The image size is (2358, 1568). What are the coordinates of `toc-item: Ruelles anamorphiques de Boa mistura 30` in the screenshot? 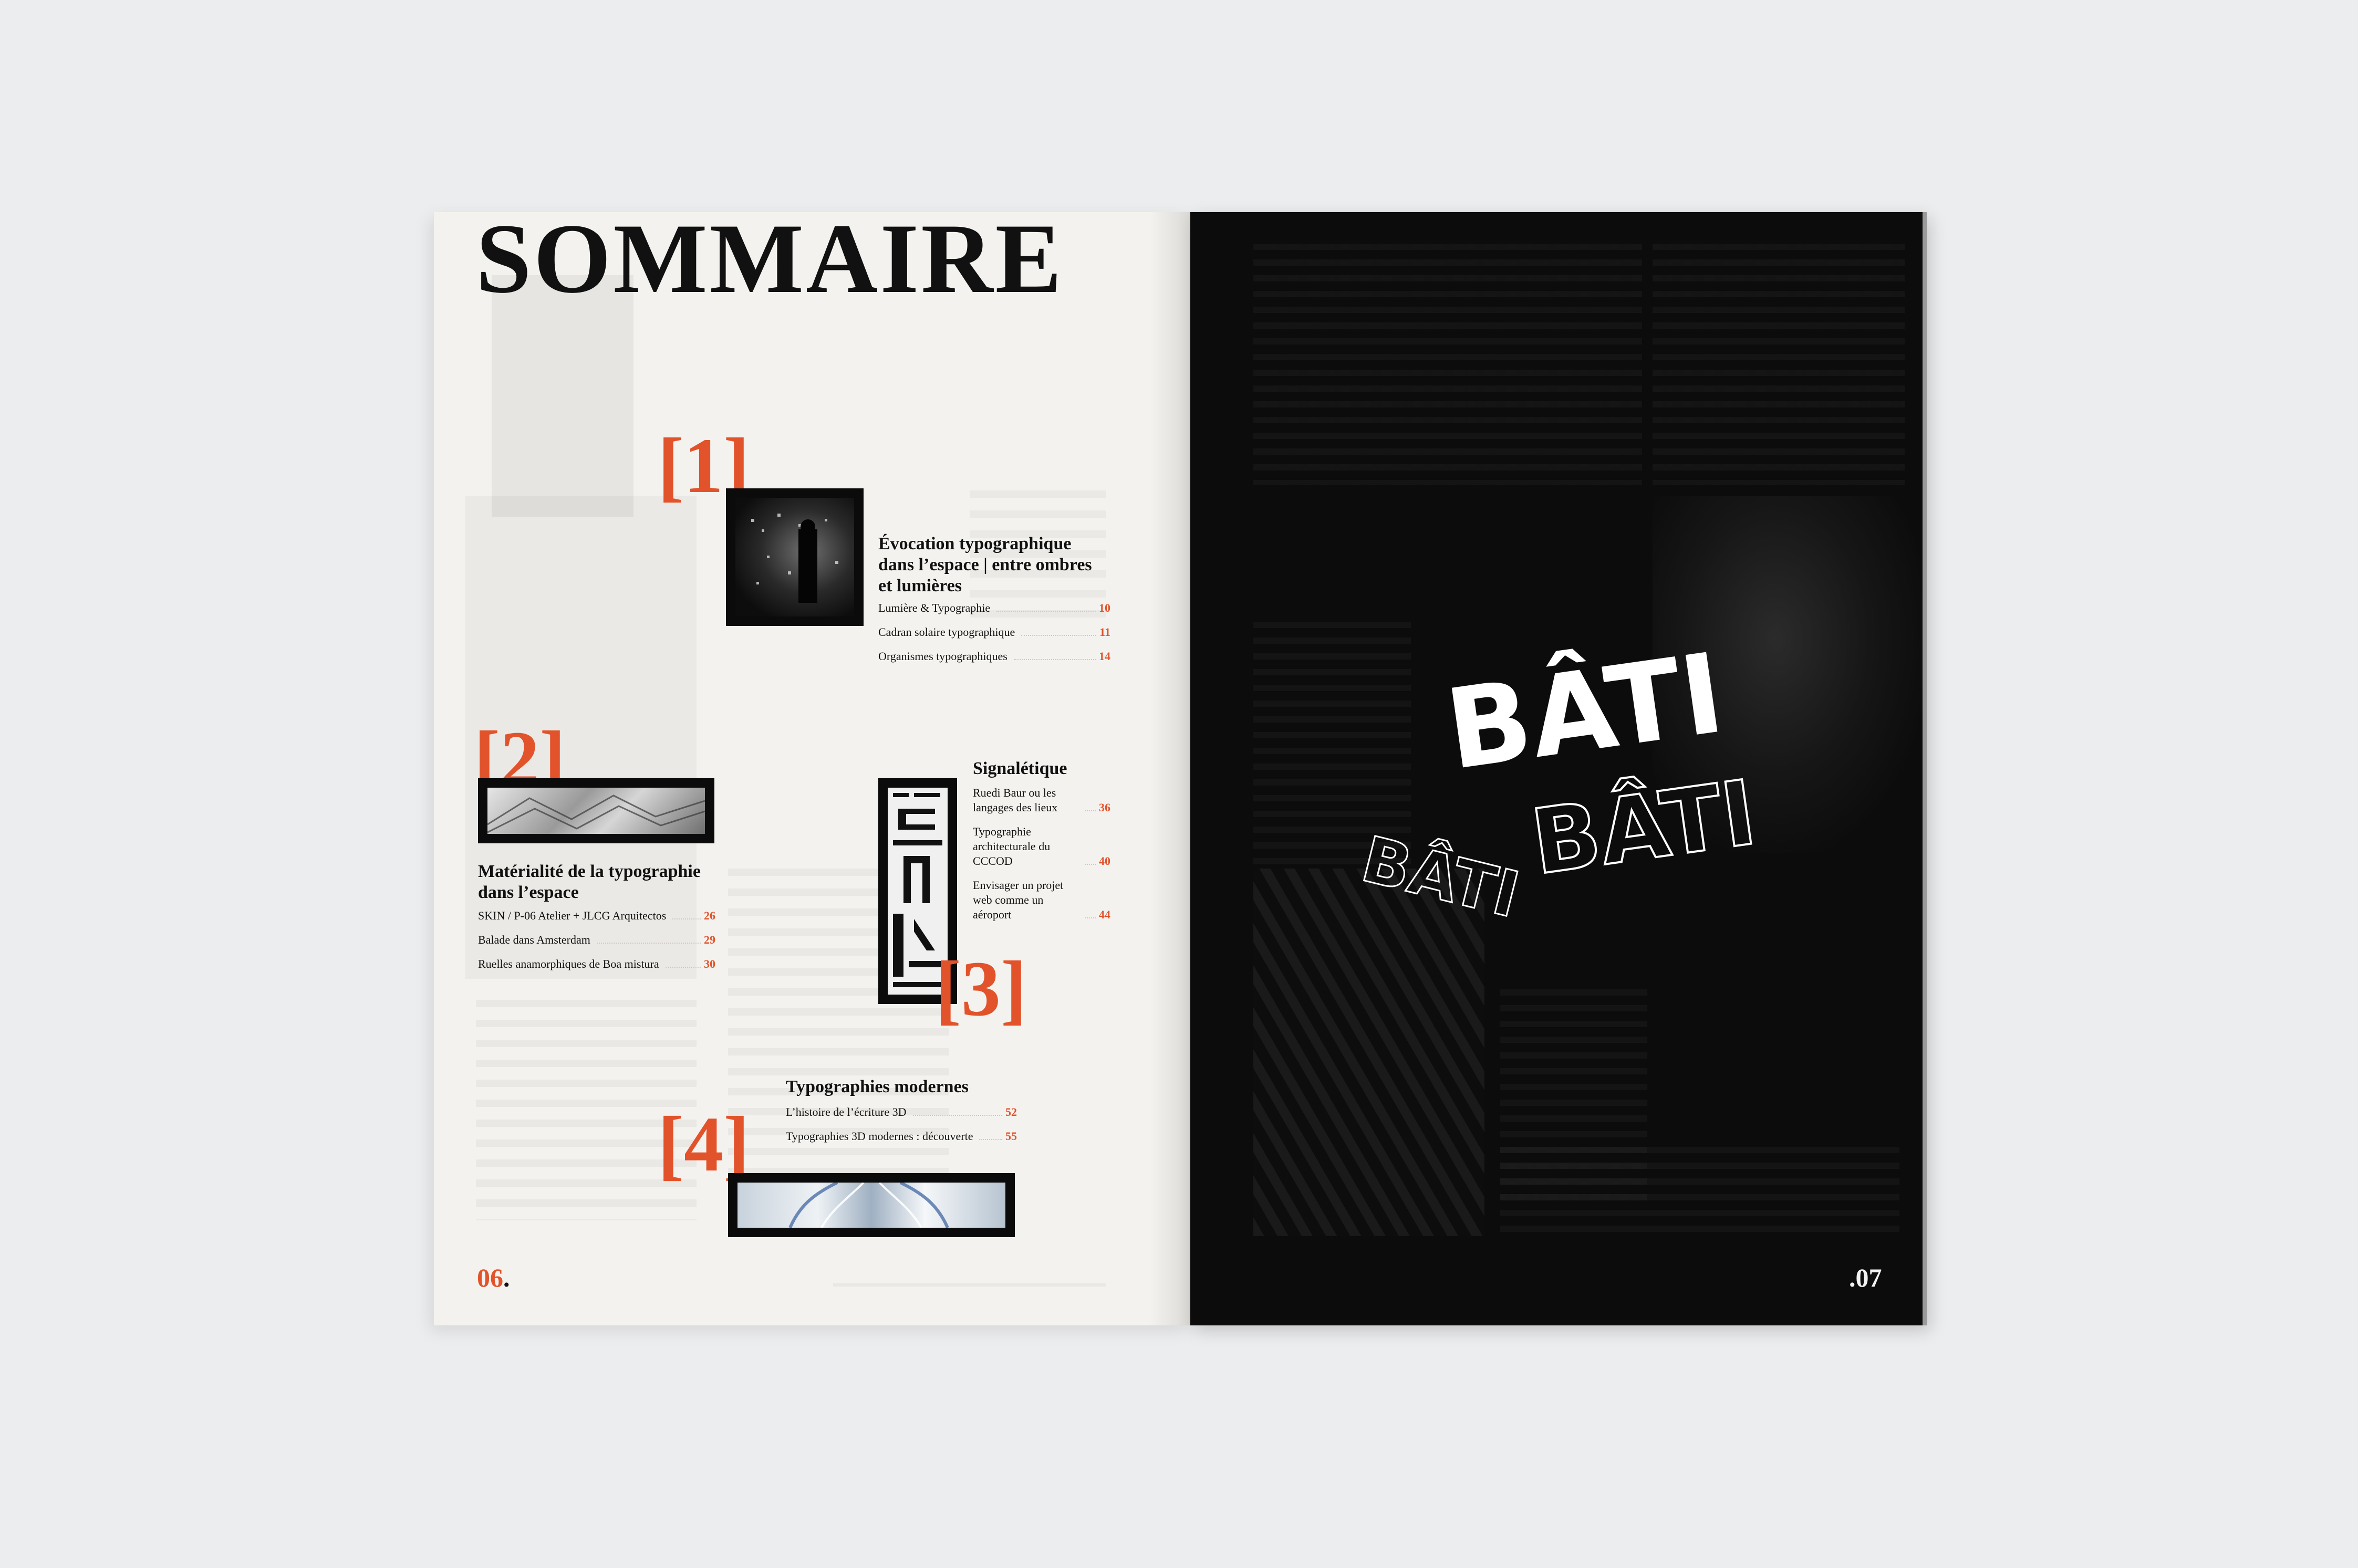 It's located at (597, 964).